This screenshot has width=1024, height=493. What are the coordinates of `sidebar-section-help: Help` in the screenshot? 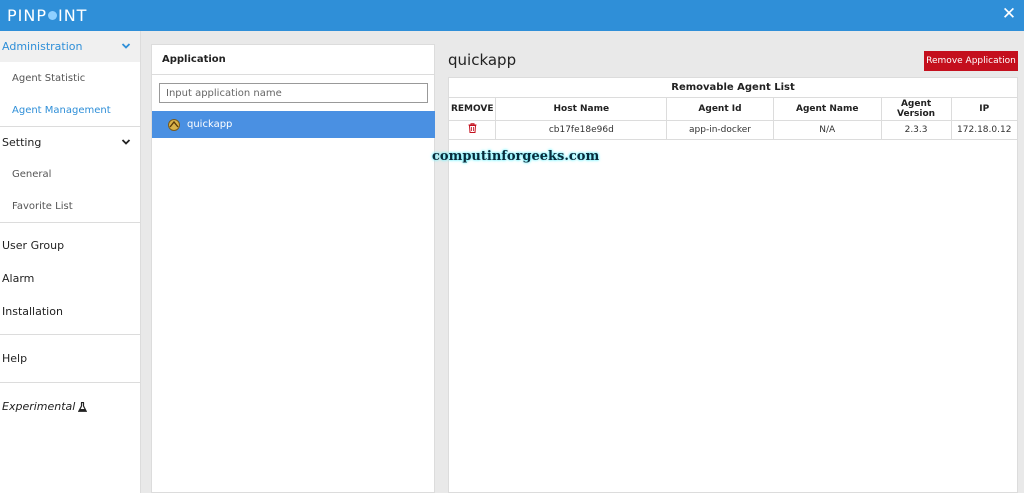 It's located at (70, 359).